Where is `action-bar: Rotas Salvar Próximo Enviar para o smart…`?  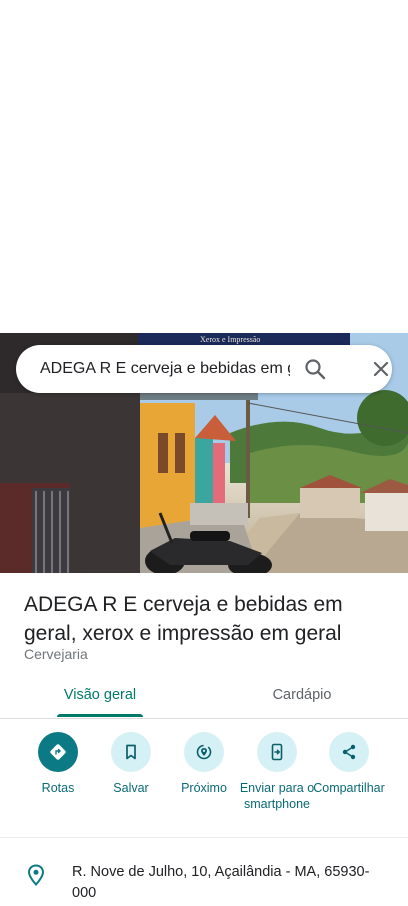 action-bar: Rotas Salvar Próximo Enviar para o smart… is located at coordinates (204, 785).